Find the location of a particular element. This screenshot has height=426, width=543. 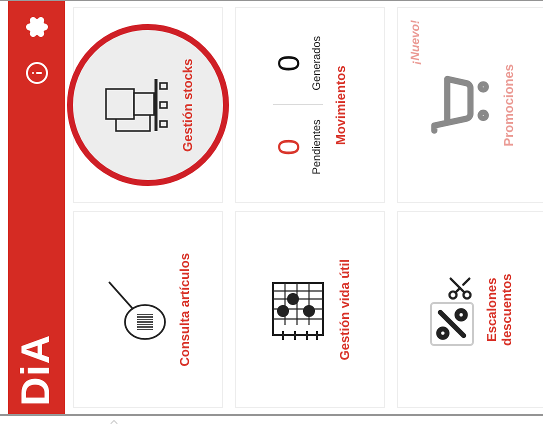

counter-caption: Generados is located at coordinates (316, 63).